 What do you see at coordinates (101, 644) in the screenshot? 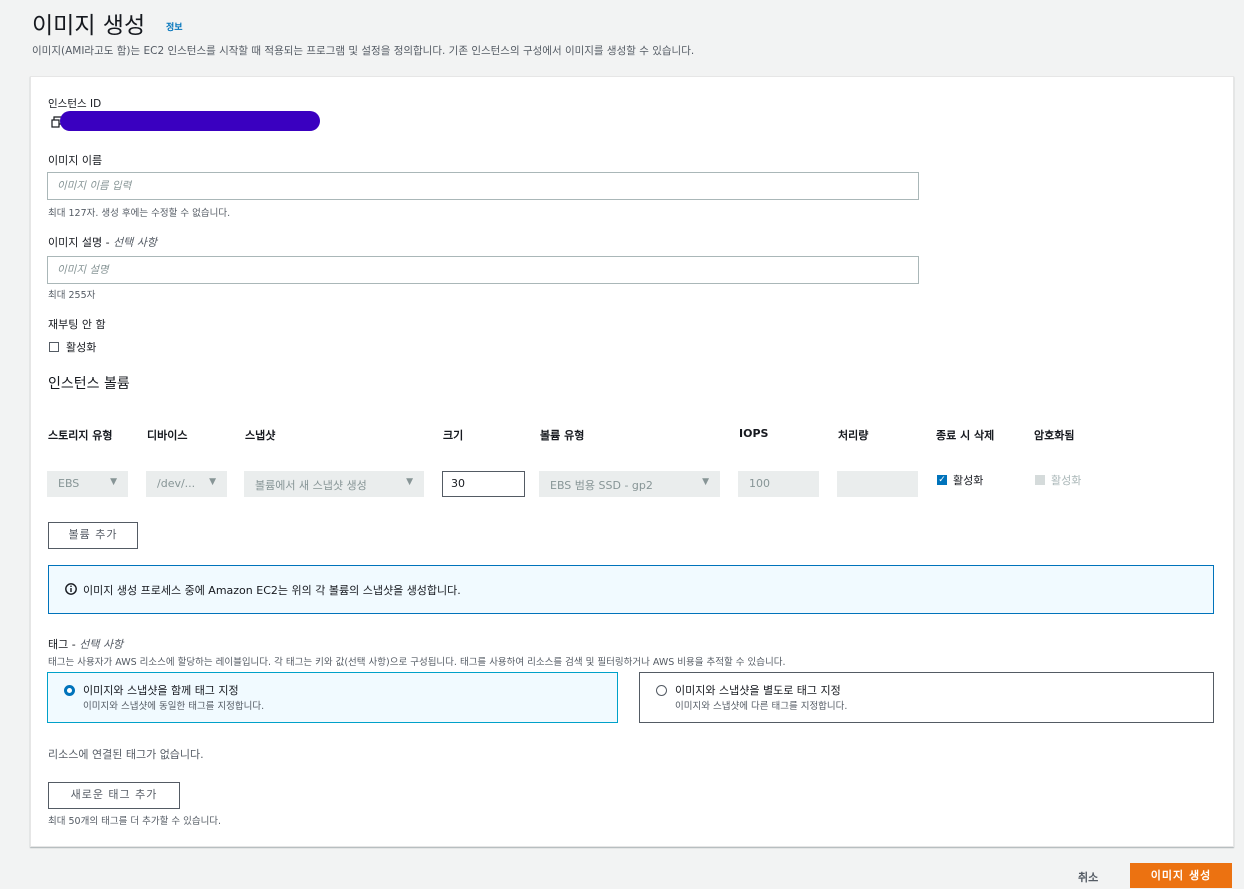
I see `tags-title-optional: 선택 사항` at bounding box center [101, 644].